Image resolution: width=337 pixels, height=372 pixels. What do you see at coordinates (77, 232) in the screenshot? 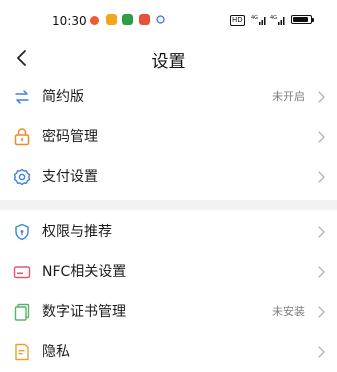
I see `settings-item-label: 权限与推荐` at bounding box center [77, 232].